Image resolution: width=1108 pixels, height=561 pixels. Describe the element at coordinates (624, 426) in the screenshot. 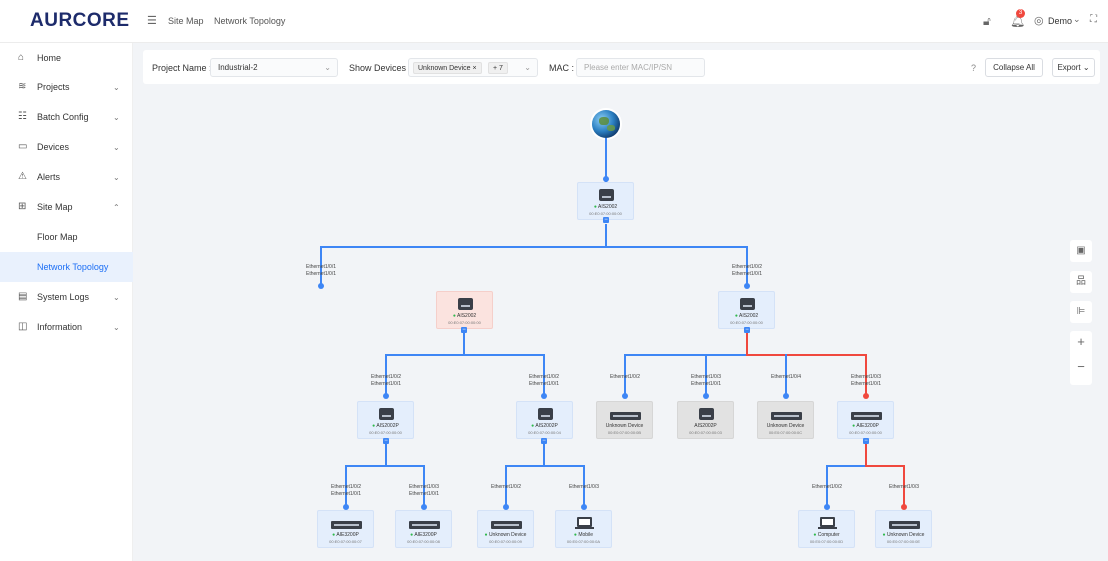

I see `node-name: Unknown Device` at that location.